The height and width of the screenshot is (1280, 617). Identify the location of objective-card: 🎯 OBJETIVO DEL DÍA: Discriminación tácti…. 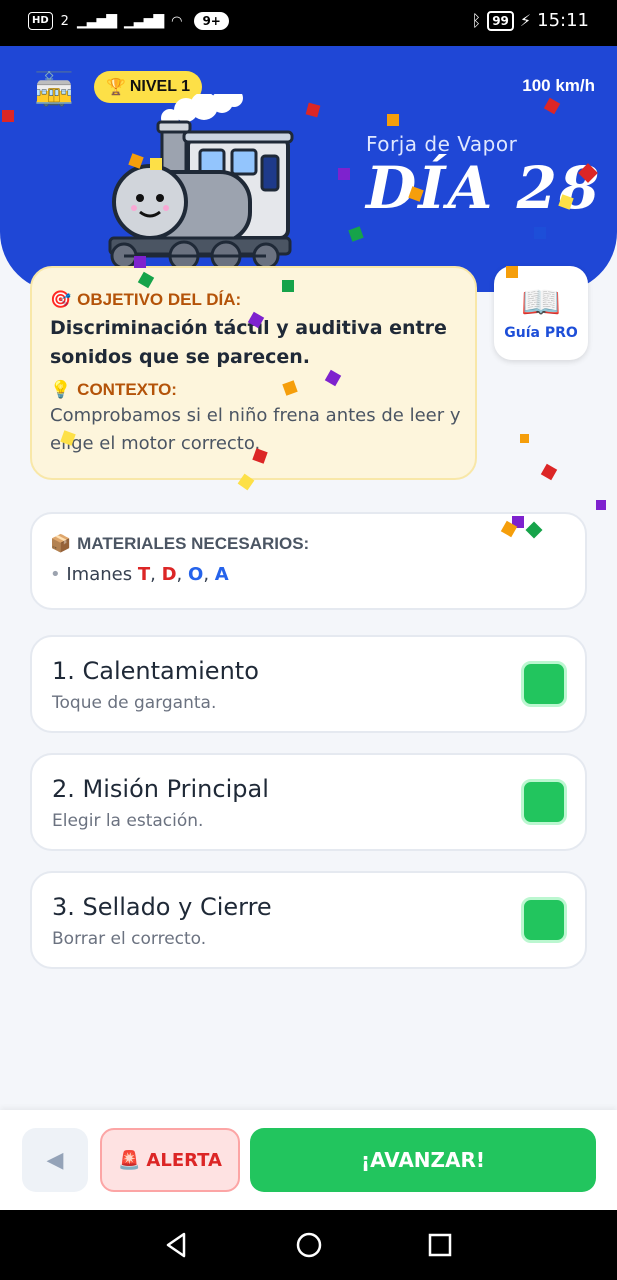
(253, 373).